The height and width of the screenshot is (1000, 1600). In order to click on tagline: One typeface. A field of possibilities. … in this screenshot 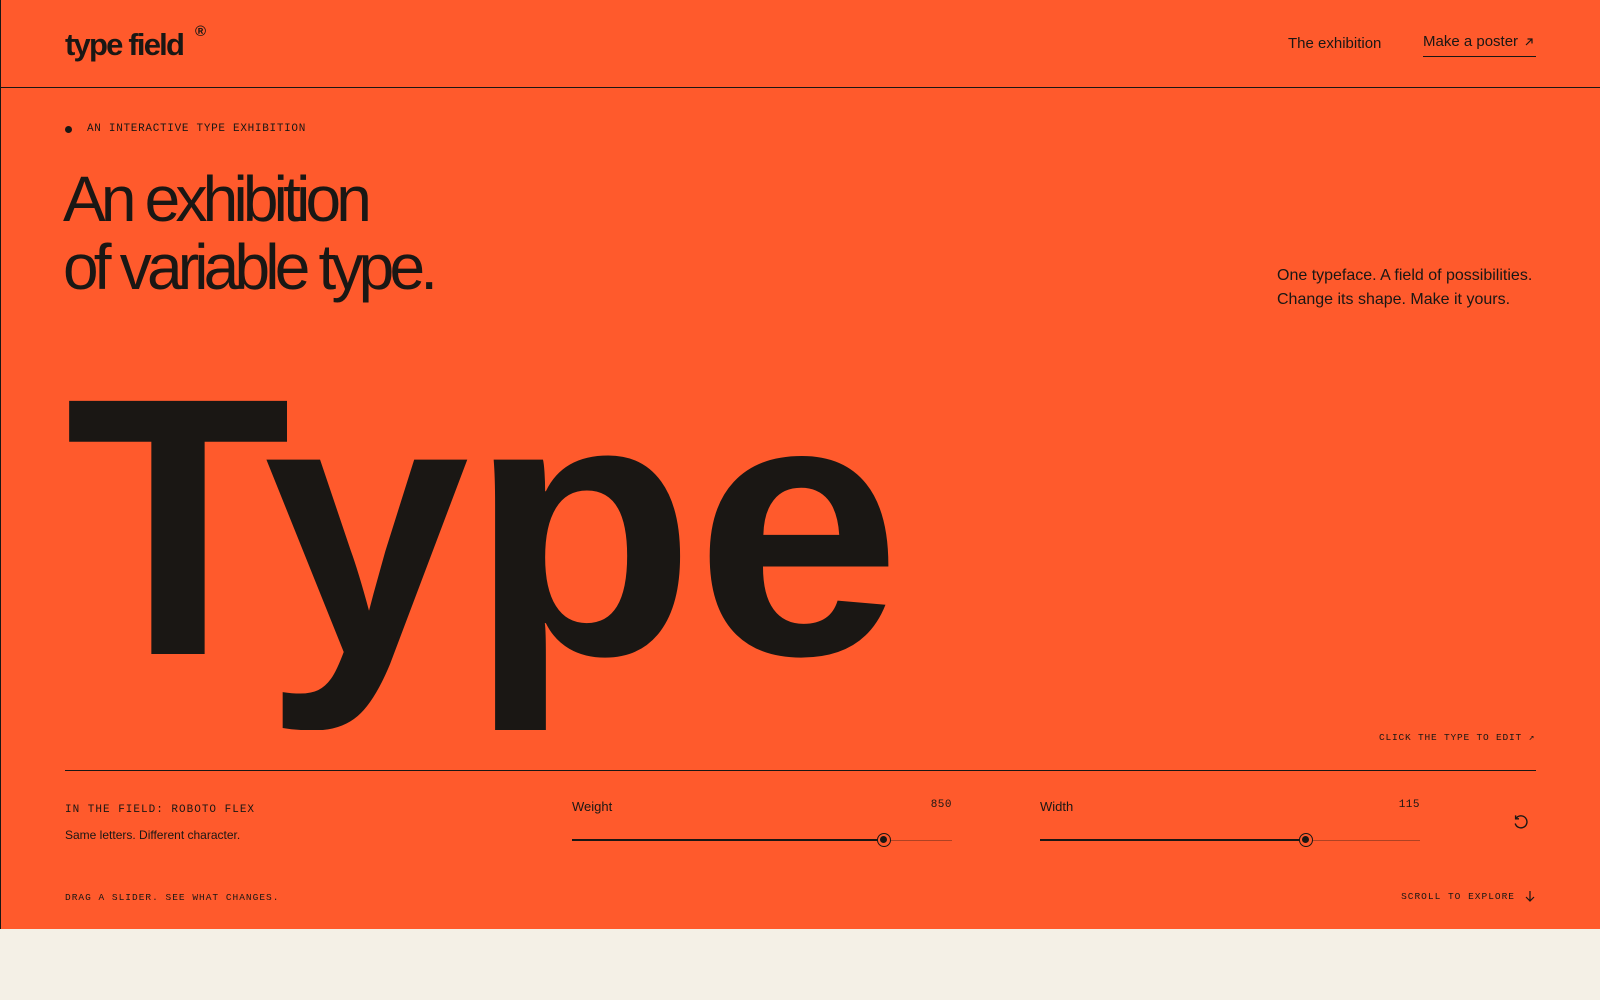, I will do `click(1406, 288)`.